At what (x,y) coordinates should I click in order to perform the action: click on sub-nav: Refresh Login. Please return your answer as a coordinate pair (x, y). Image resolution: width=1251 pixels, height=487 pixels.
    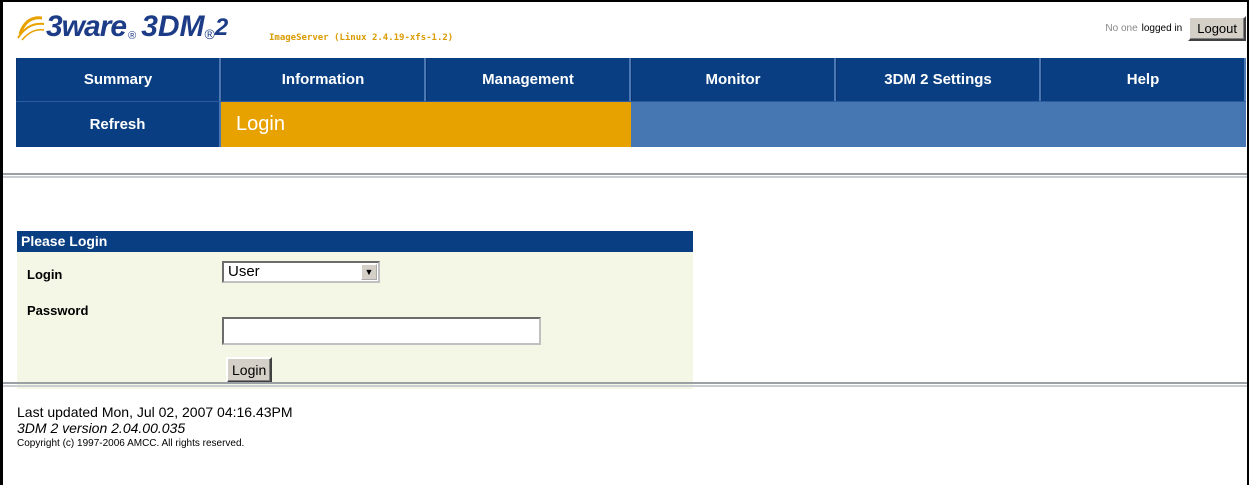
    Looking at the image, I should click on (631, 124).